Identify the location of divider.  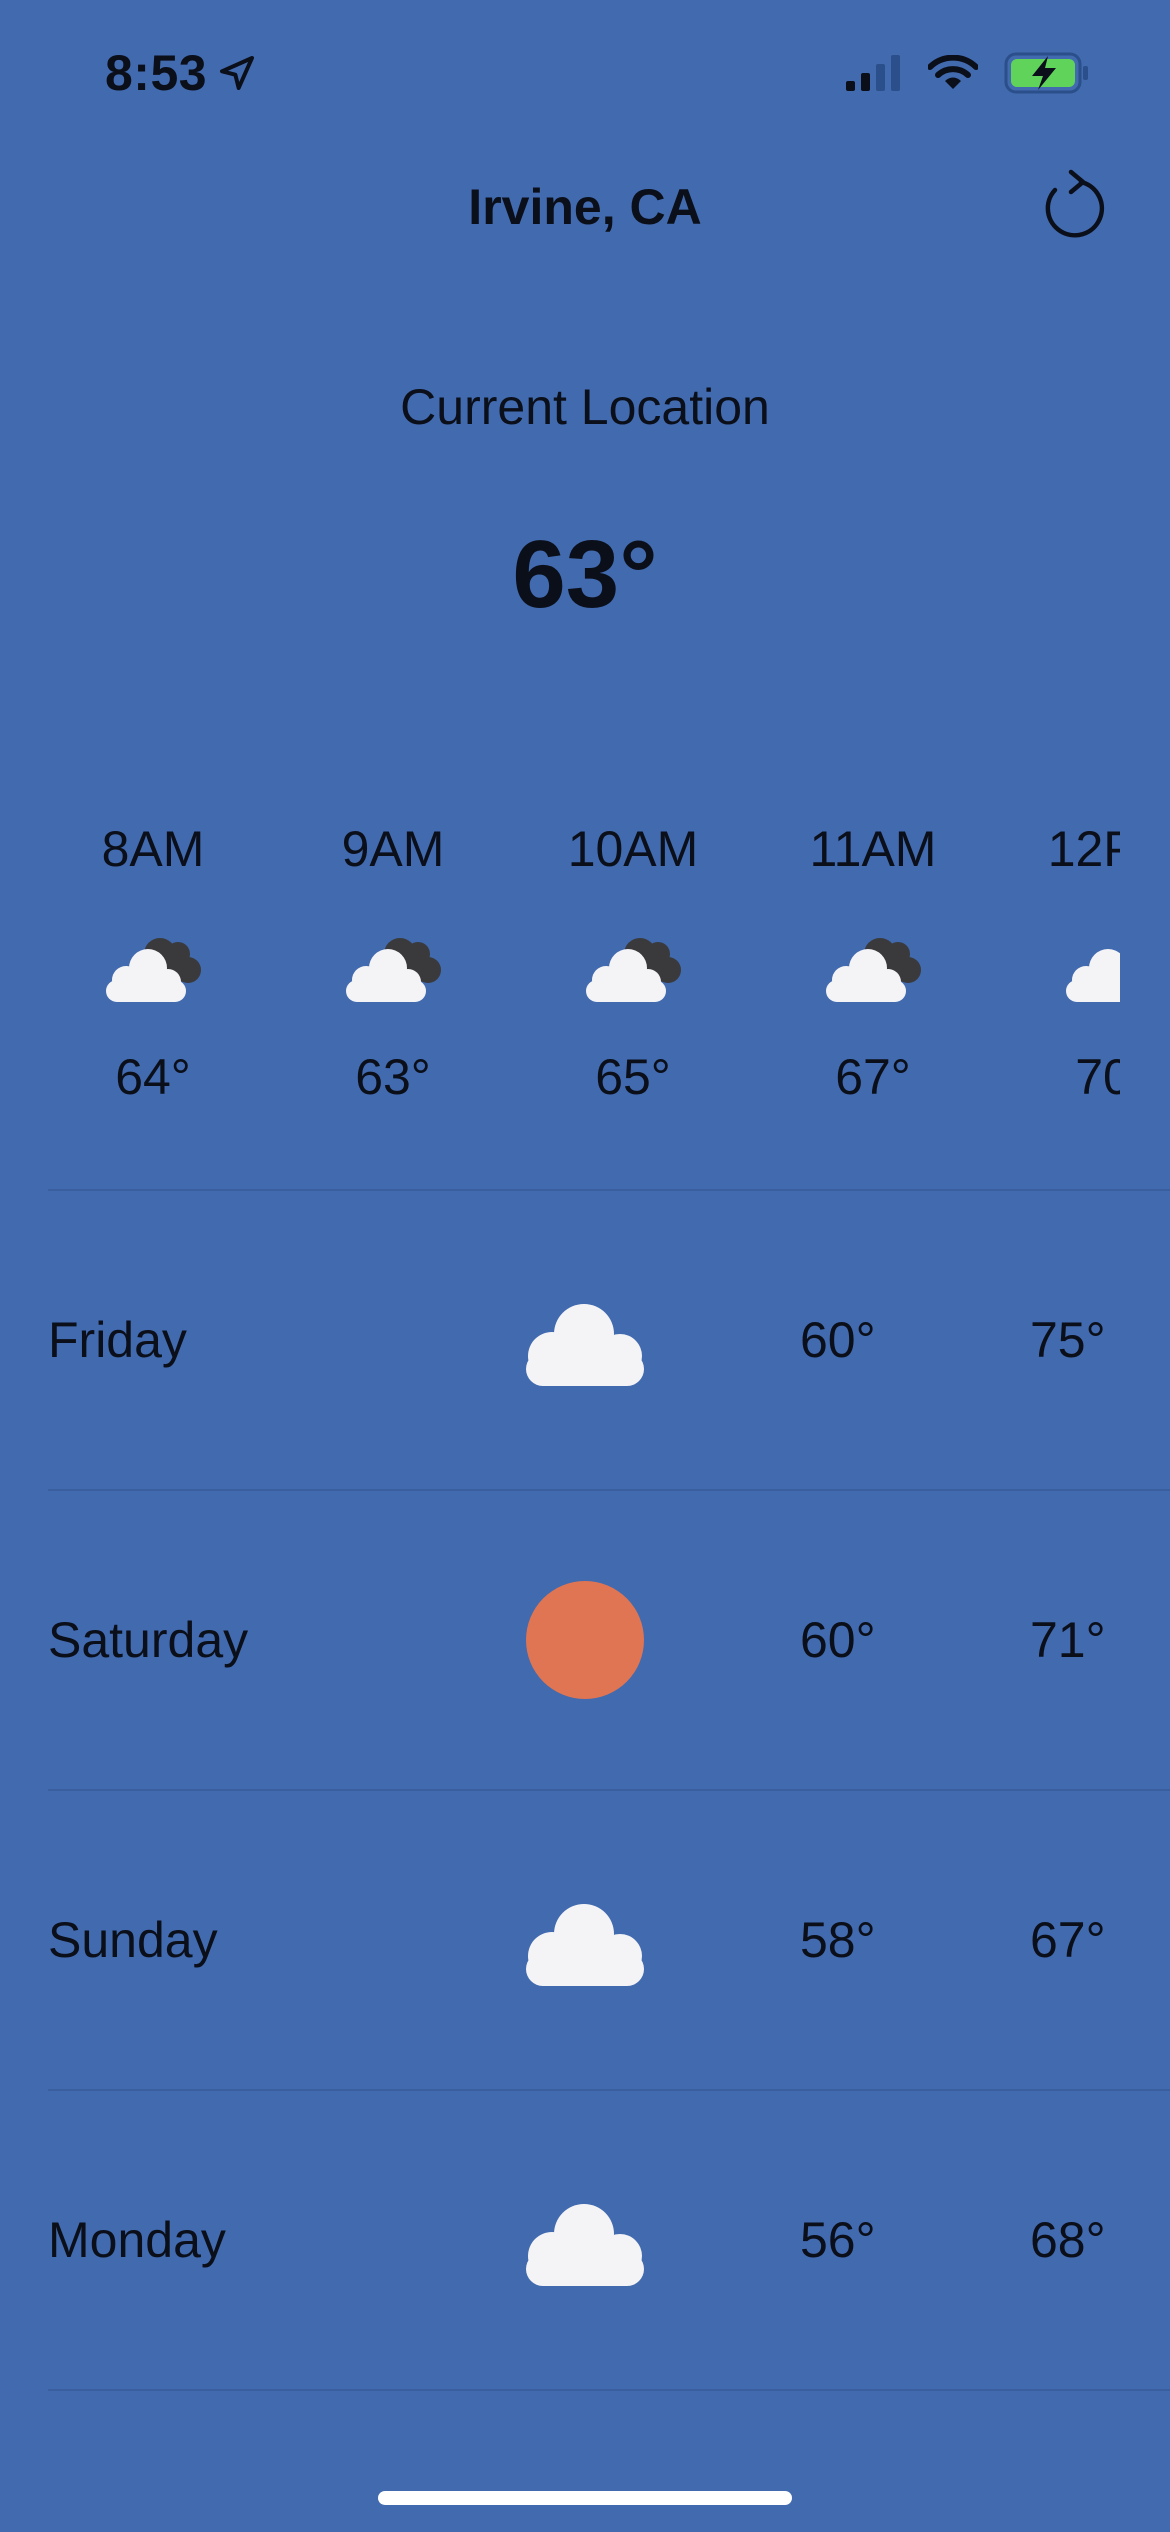
(609, 2390).